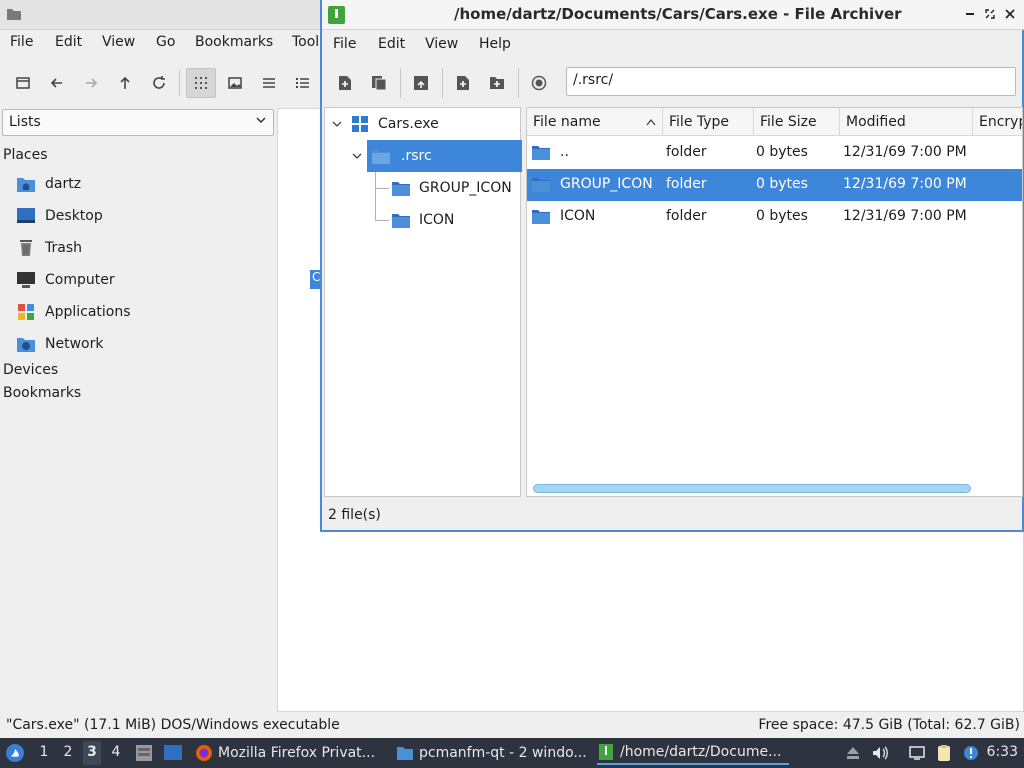 This screenshot has height=768, width=1024. What do you see at coordinates (463, 83) in the screenshot?
I see `add-file-icon` at bounding box center [463, 83].